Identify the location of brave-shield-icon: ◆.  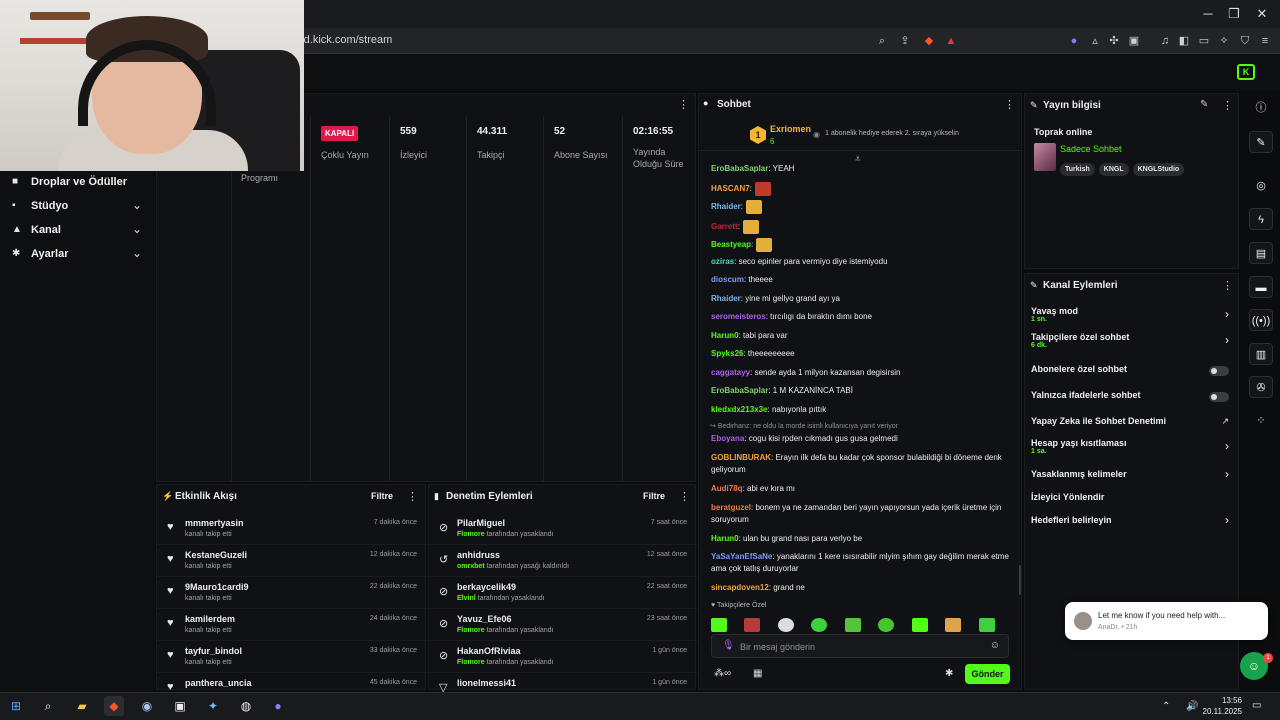
(929, 41).